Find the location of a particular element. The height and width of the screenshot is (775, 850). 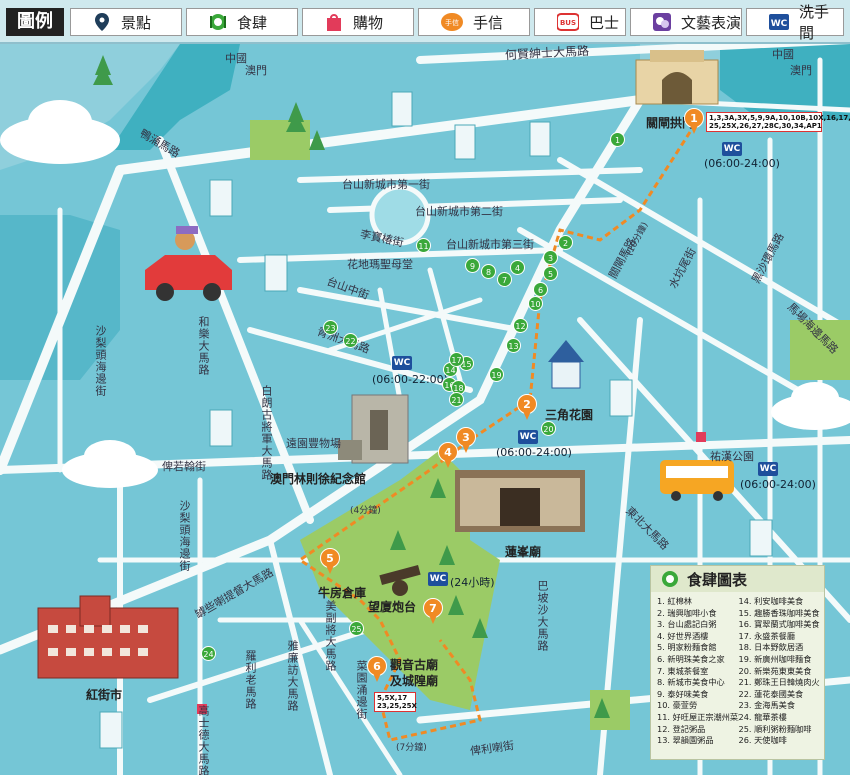

food-list-item: 4. 好世界酒樓 is located at coordinates (683, 635).